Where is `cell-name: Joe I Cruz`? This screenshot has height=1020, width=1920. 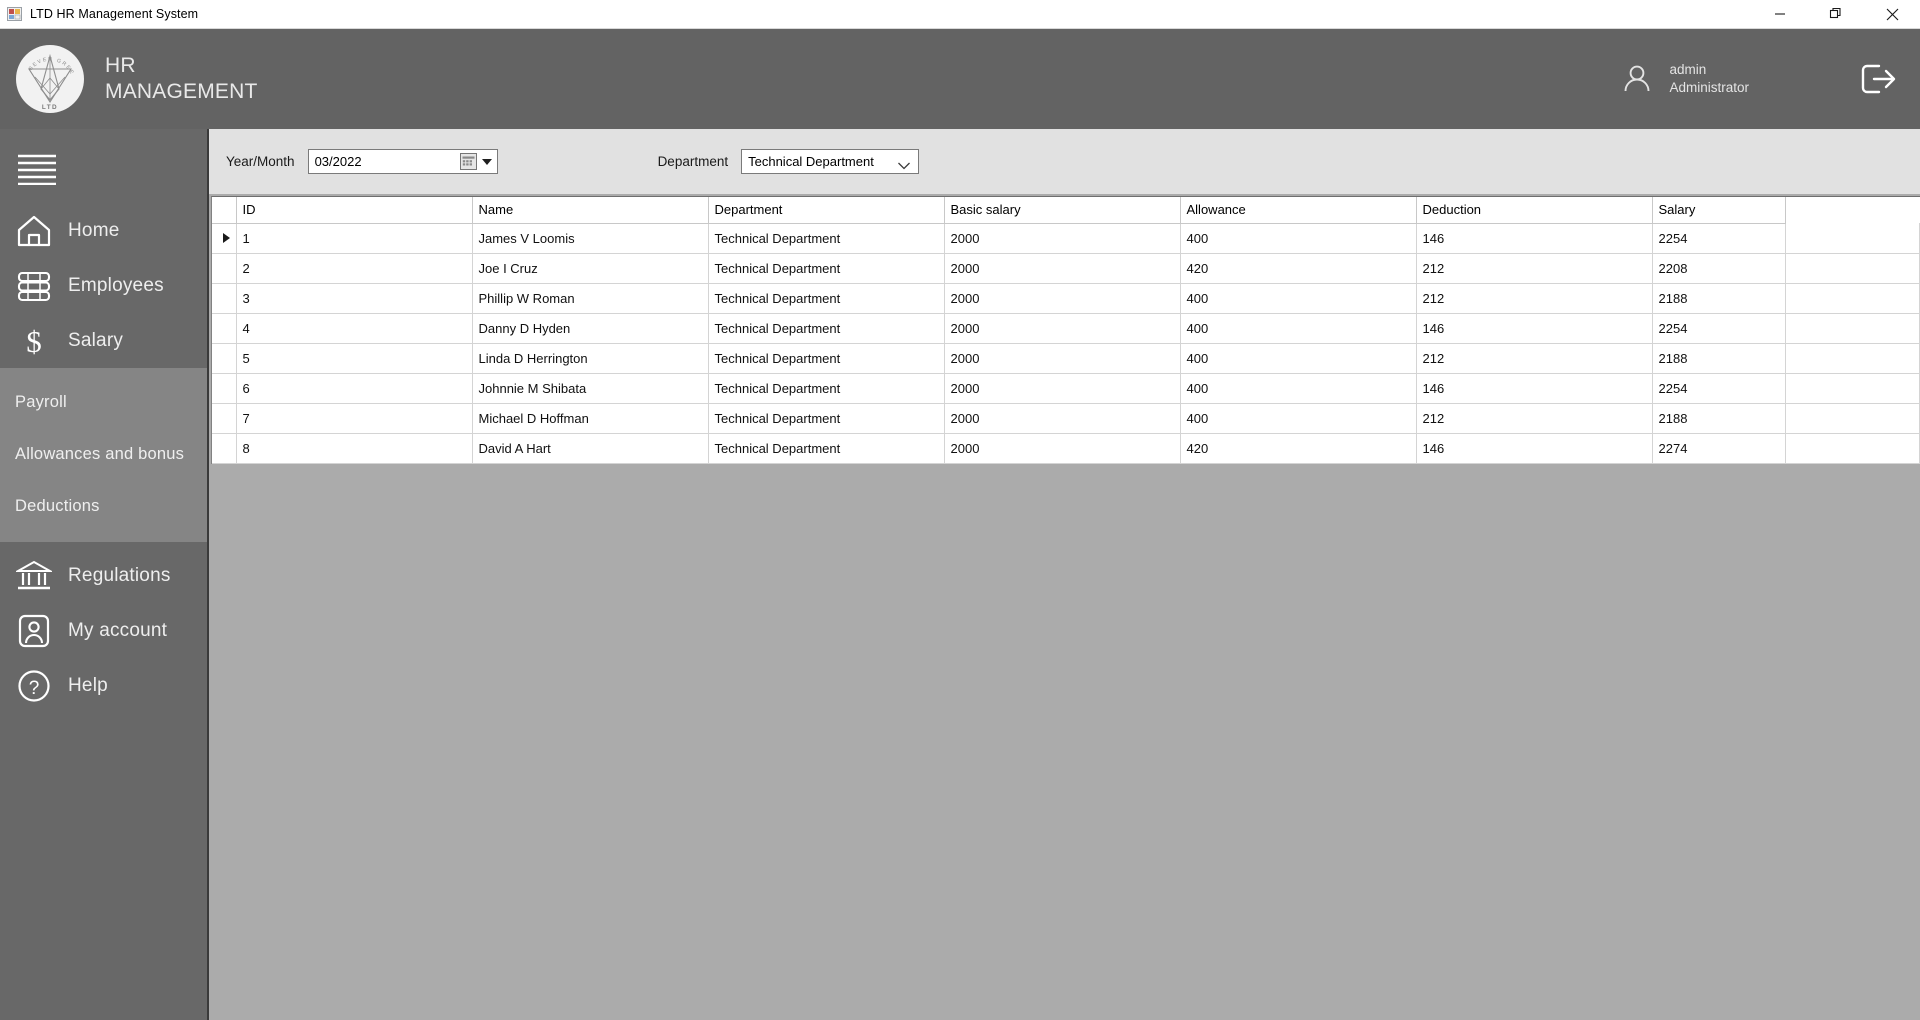 cell-name: Joe I Cruz is located at coordinates (590, 268).